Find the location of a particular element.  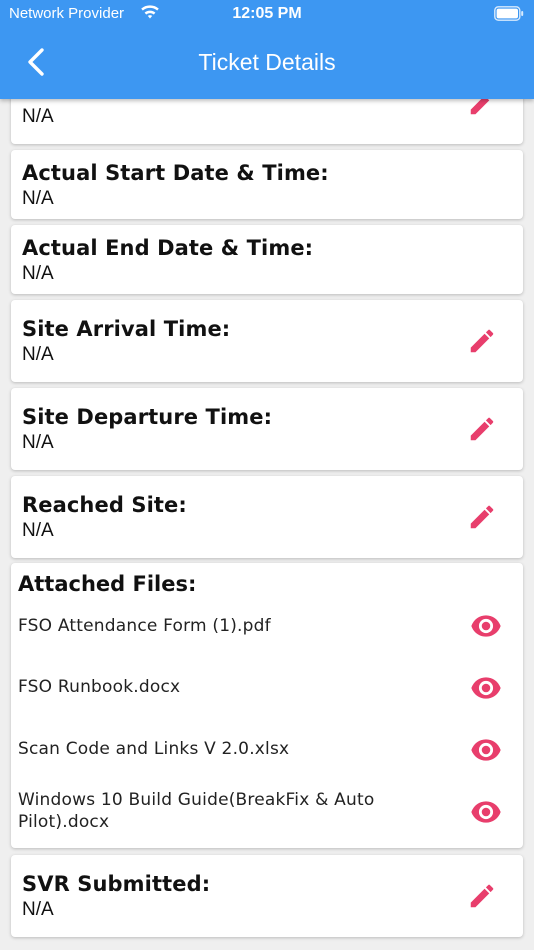

actual-start-label: Actual Start Date & Time: is located at coordinates (175, 173).